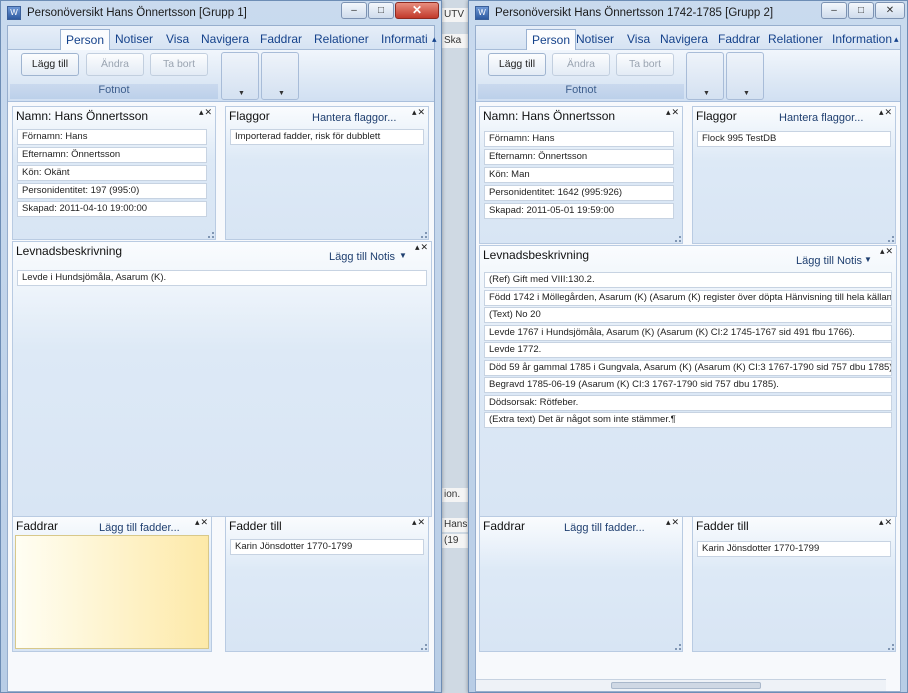  What do you see at coordinates (688, 350) in the screenshot?
I see `biography-note: Levde 1772.` at bounding box center [688, 350].